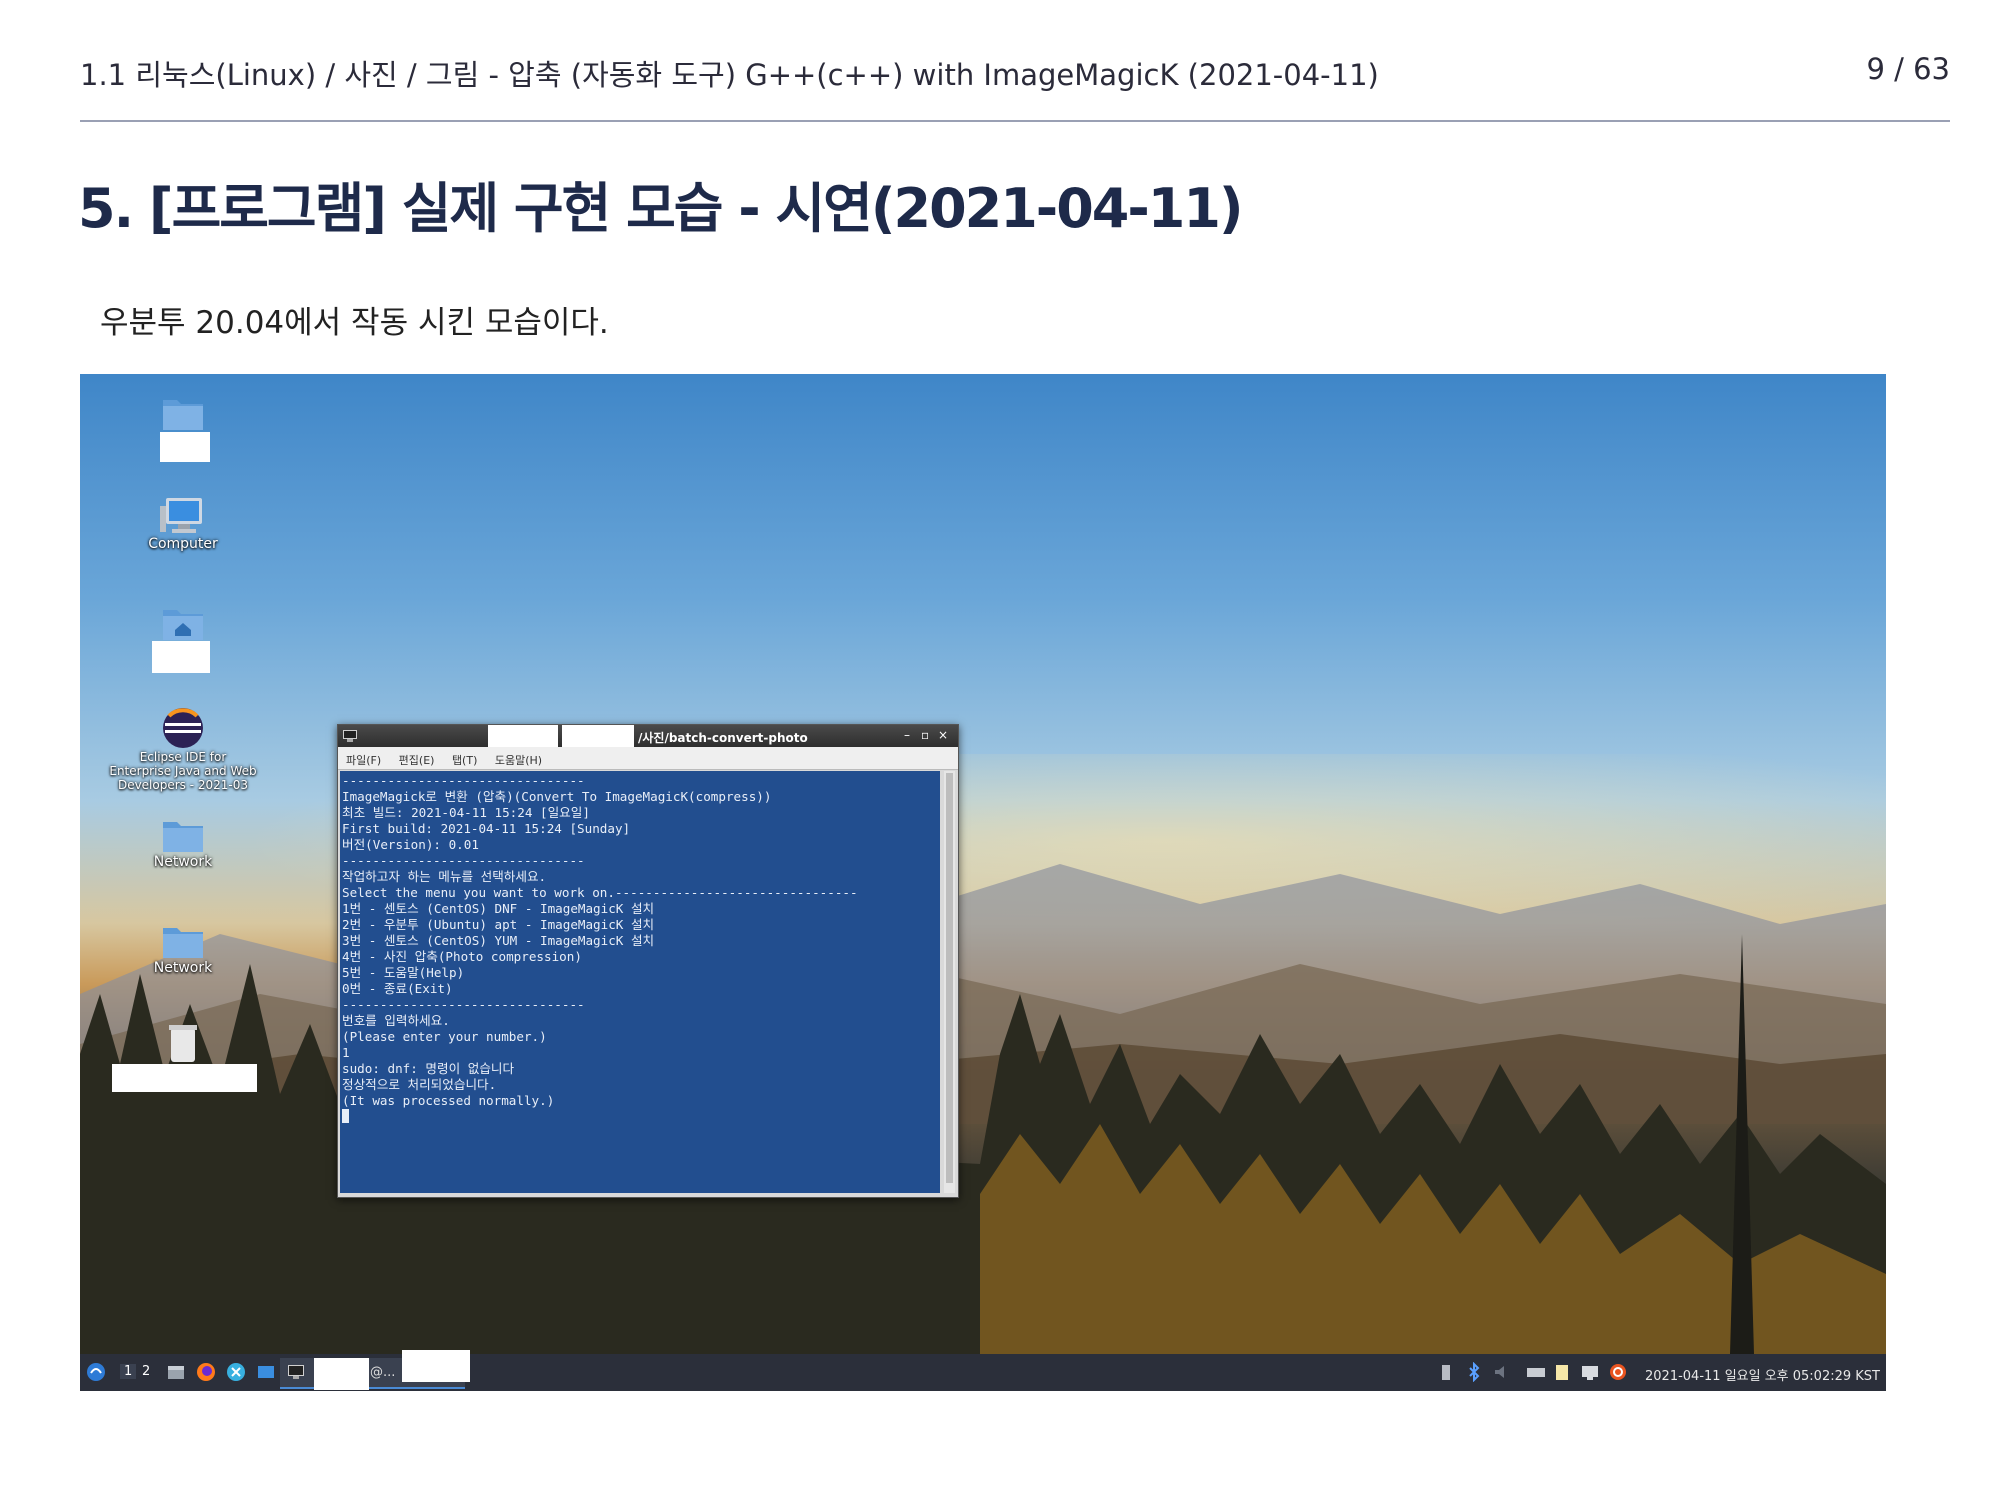 The height and width of the screenshot is (1500, 2000). I want to click on terminal-line: First build: 2021-04-11 15:24 [Sunday], so click(486, 828).